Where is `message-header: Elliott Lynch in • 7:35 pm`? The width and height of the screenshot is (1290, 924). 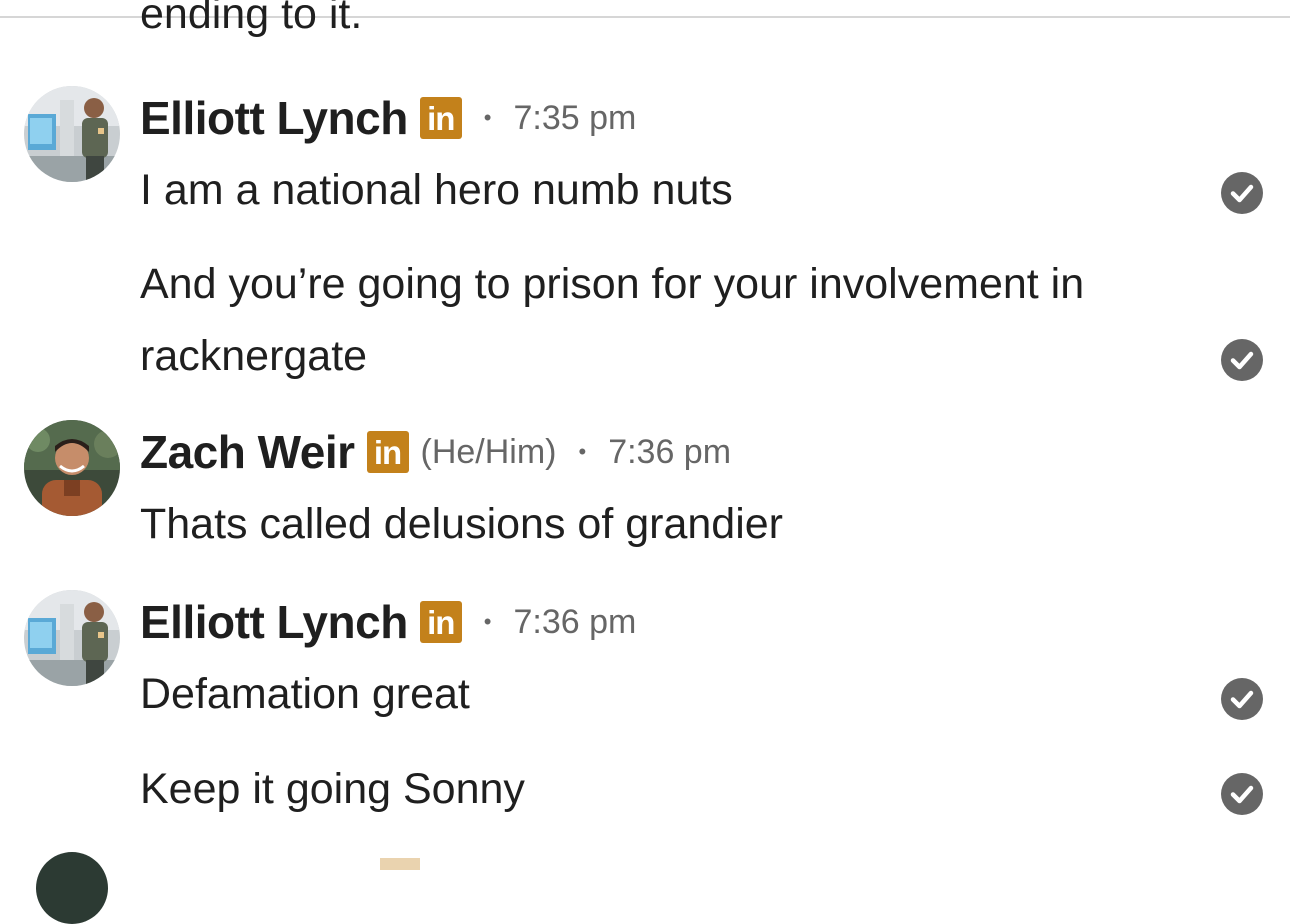 message-header: Elliott Lynch in • 7:35 pm is located at coordinates (388, 118).